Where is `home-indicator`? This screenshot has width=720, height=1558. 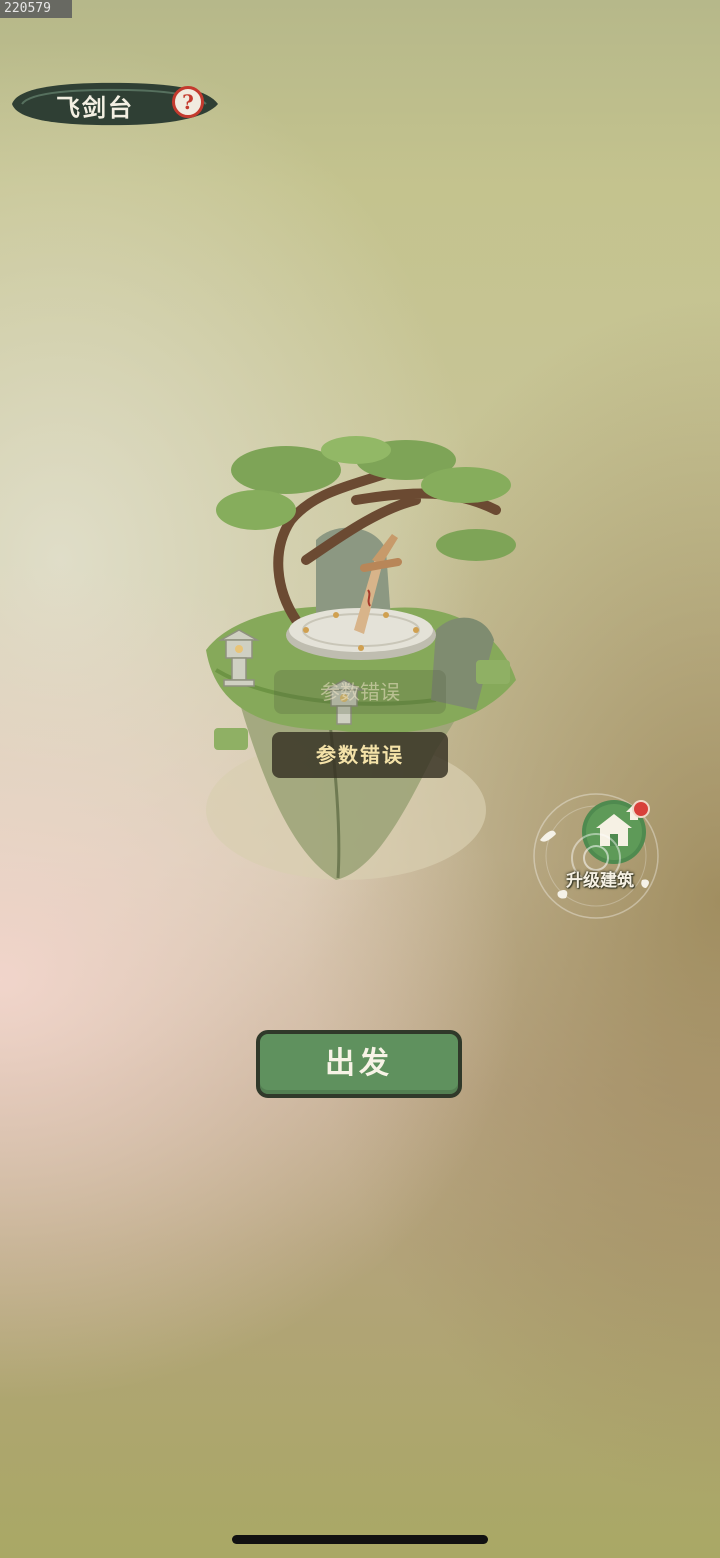 home-indicator is located at coordinates (360, 1539).